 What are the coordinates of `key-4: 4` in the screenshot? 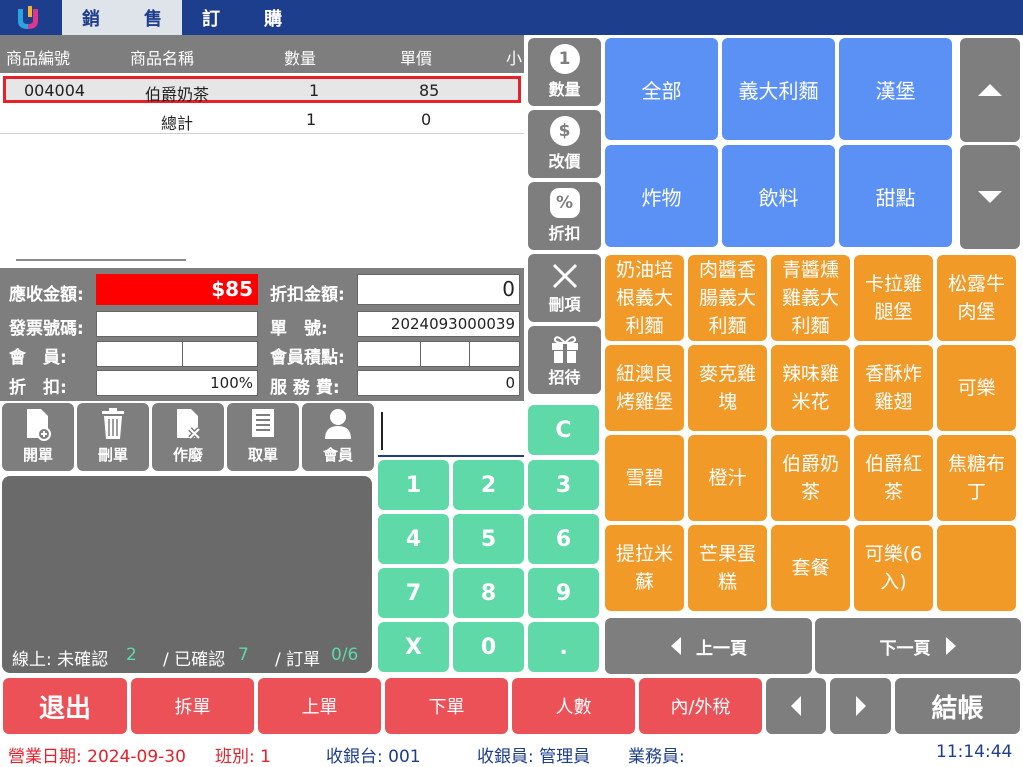 It's located at (413, 539).